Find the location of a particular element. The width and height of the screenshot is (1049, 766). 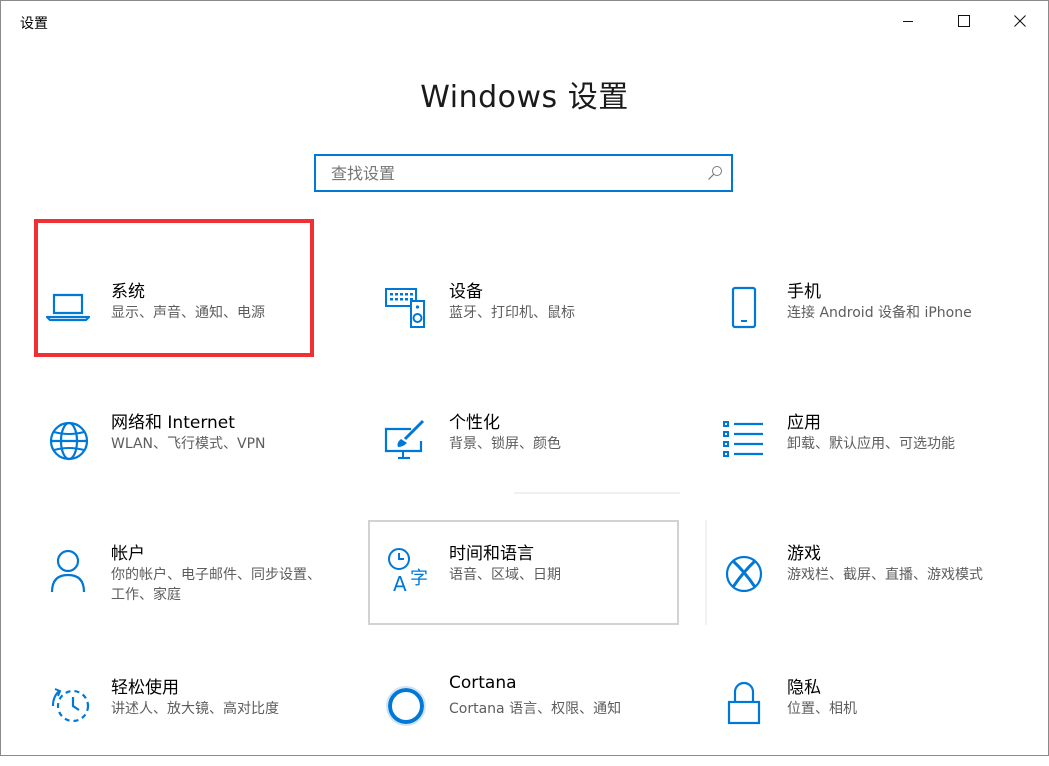

tile-network: 网络和 Internet WLAN、飞行模式、VPN is located at coordinates (189, 448).